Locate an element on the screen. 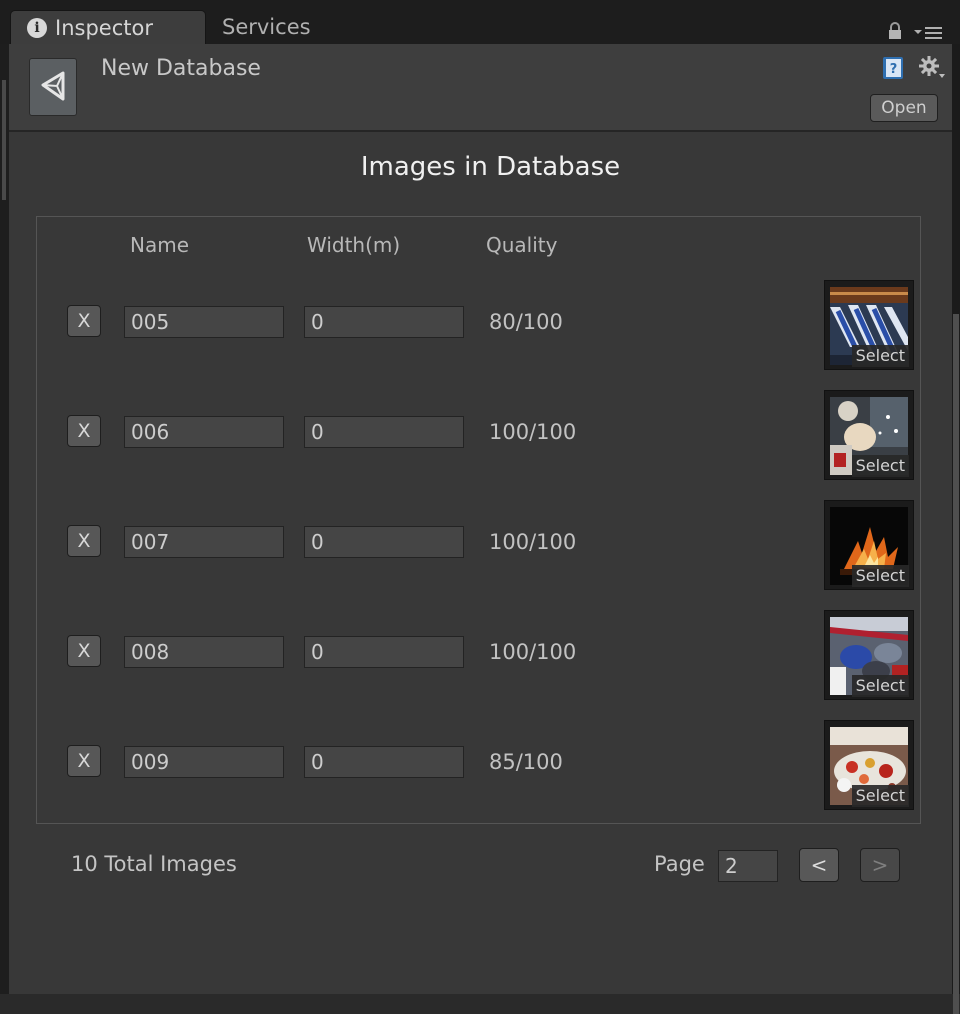  name-field: 007 is located at coordinates (204, 542).